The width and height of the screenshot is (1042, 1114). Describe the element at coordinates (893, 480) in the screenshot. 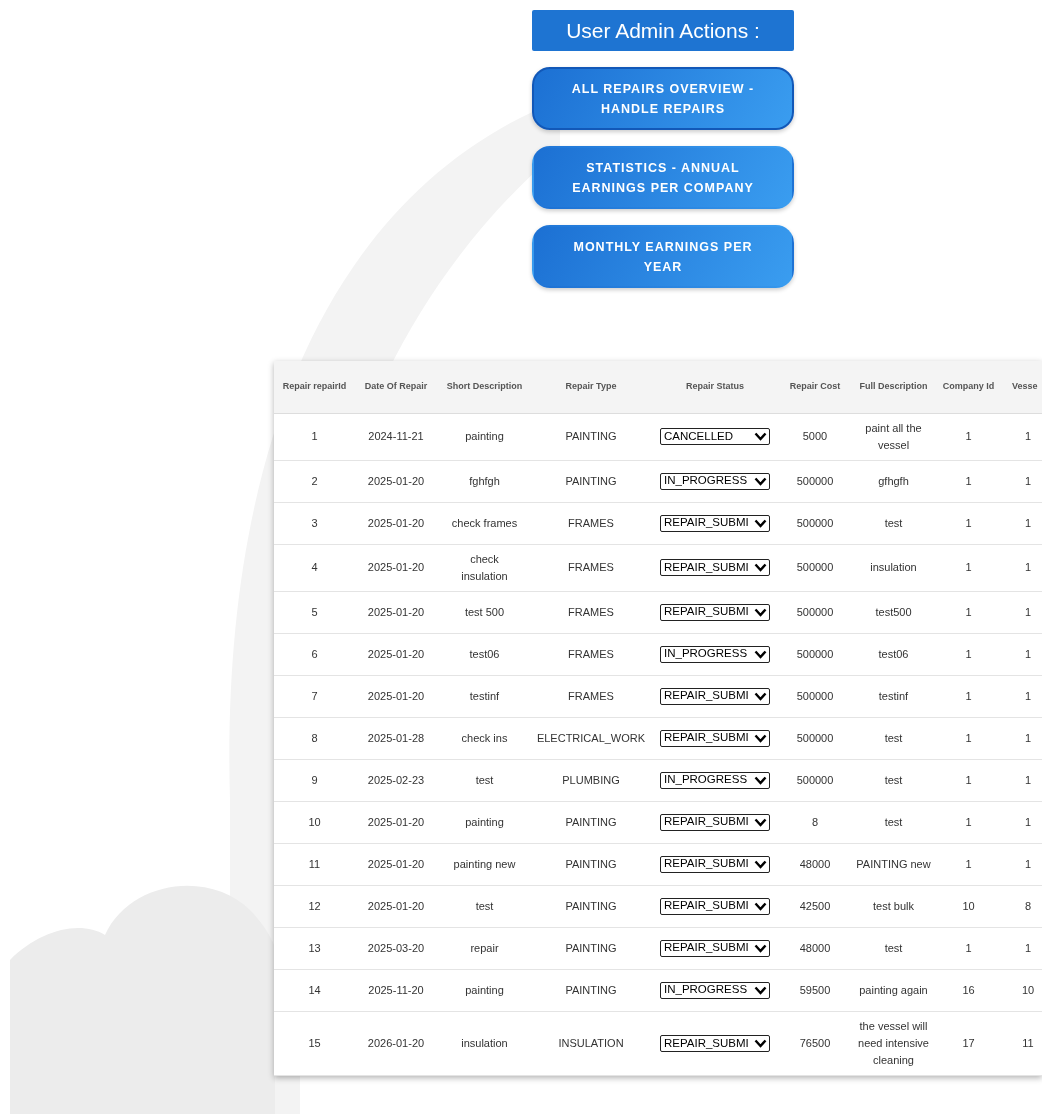

I see `table-cell: gfhgfh` at that location.